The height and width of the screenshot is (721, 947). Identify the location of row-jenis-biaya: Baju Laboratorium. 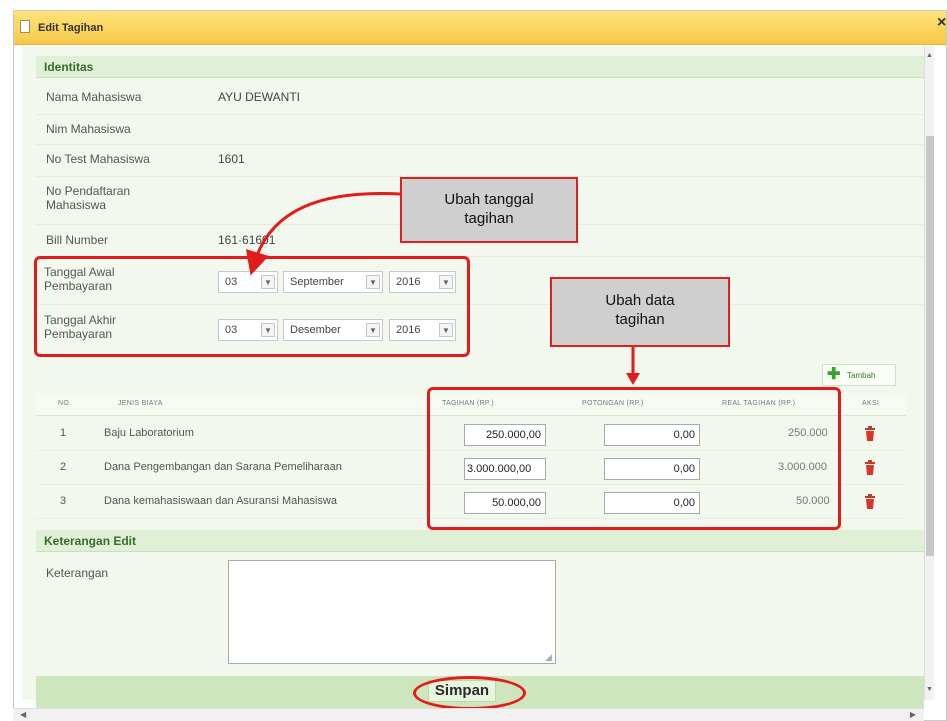
(149, 433).